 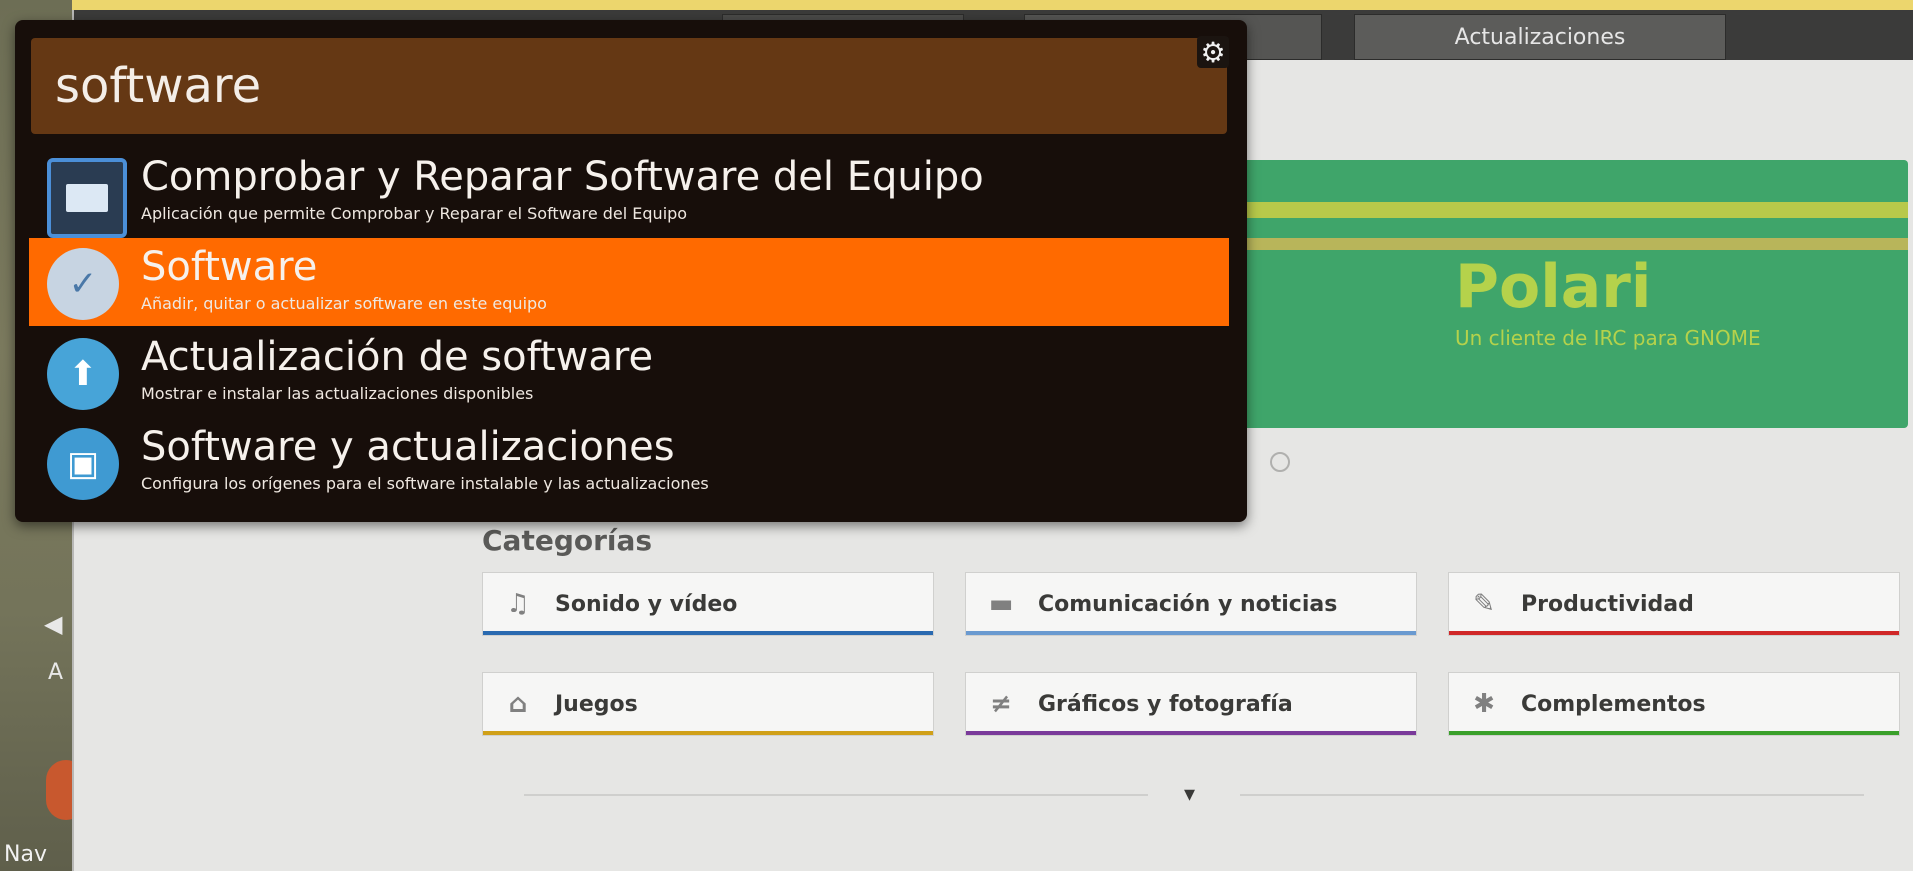 I want to click on category-productivity: ✎ Productividad, so click(x=1674, y=604).